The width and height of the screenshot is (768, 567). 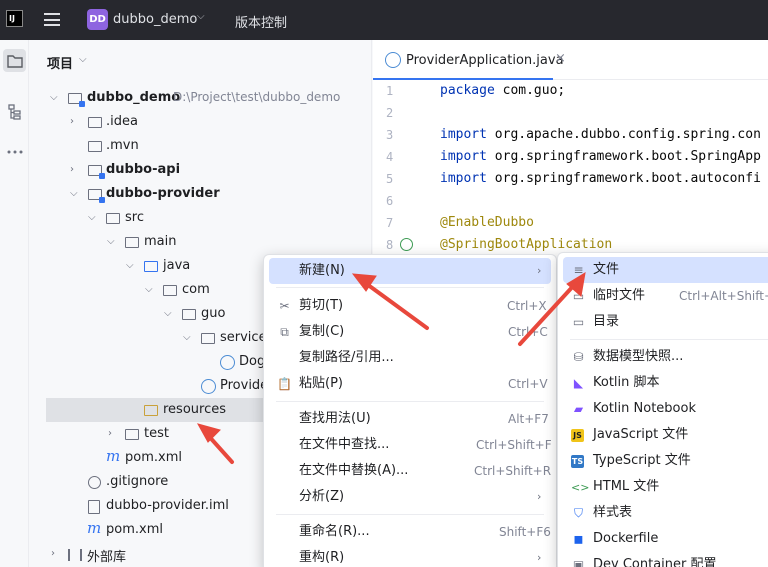 What do you see at coordinates (665, 513) in the screenshot?
I see `submenu-item-stylesheet: ⛉ 样式表` at bounding box center [665, 513].